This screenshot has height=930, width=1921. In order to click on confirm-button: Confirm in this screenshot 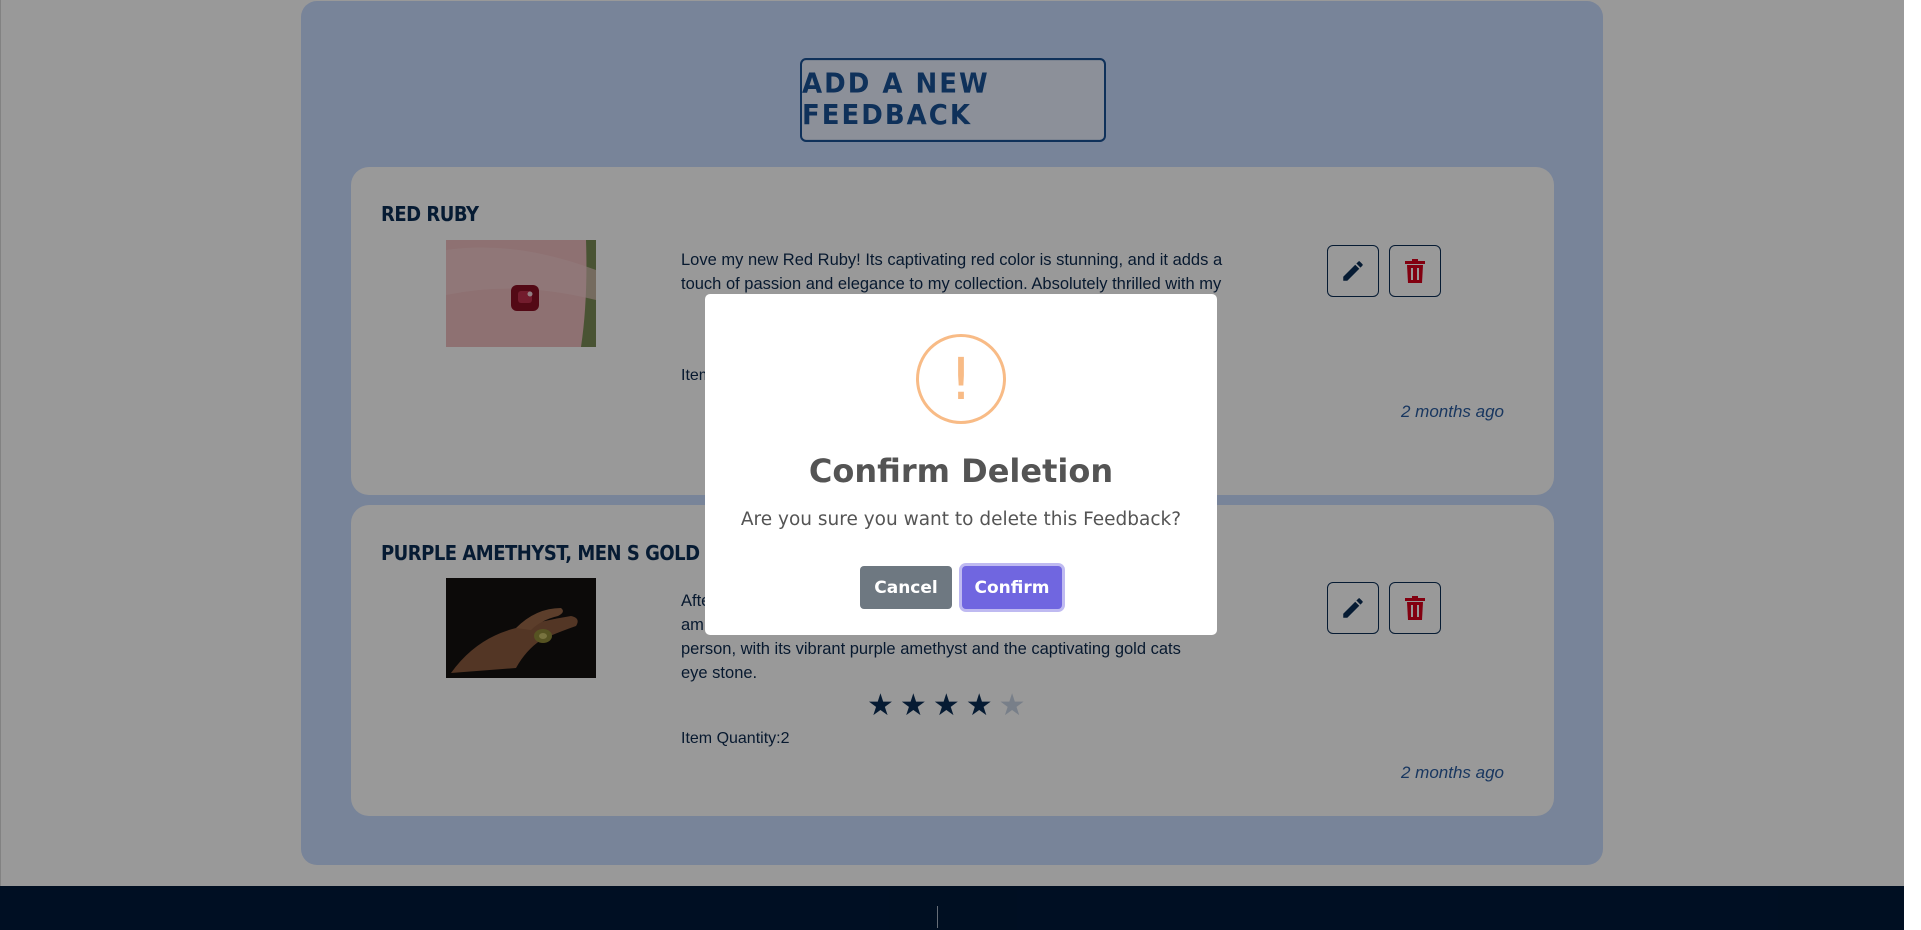, I will do `click(1012, 587)`.